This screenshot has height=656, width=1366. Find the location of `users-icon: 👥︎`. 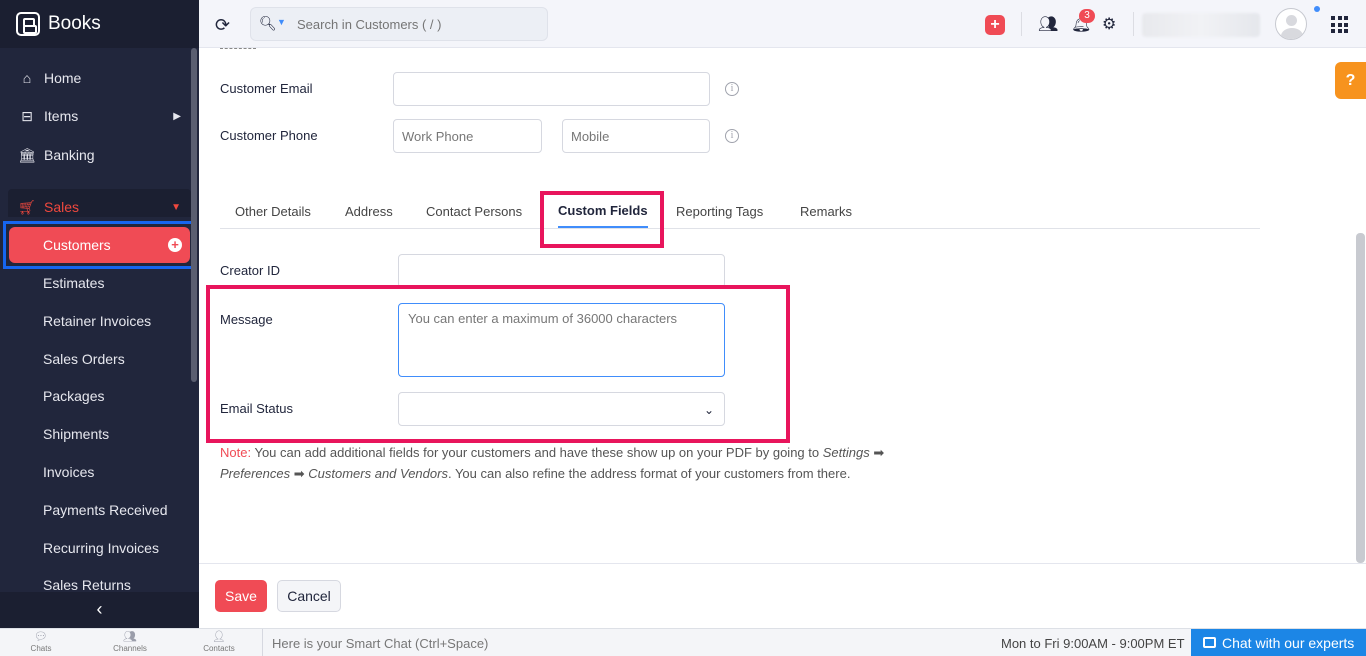

users-icon: 👥︎ is located at coordinates (1048, 24).